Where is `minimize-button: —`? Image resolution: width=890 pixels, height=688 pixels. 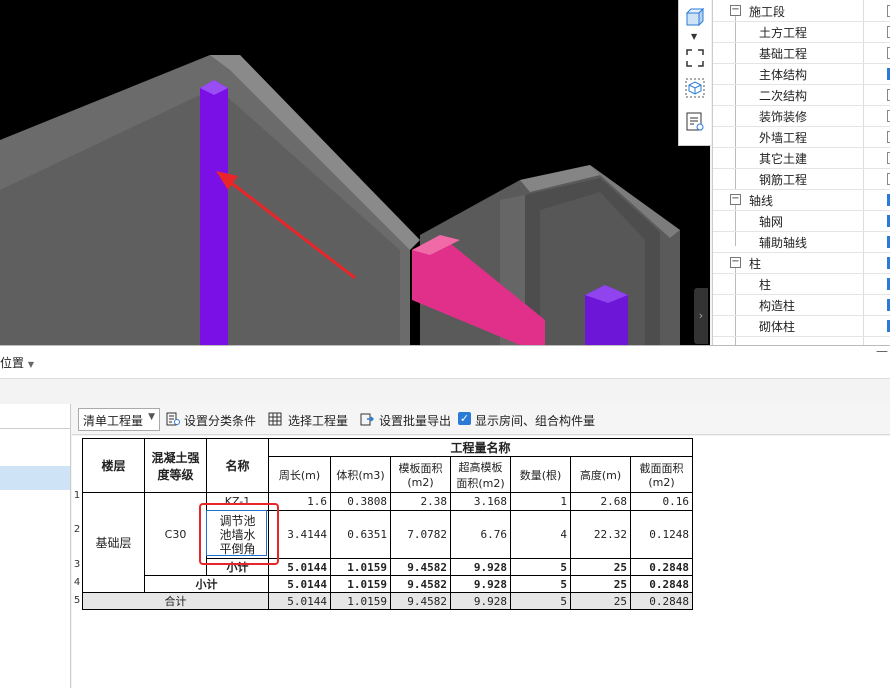
minimize-button: — is located at coordinates (882, 351).